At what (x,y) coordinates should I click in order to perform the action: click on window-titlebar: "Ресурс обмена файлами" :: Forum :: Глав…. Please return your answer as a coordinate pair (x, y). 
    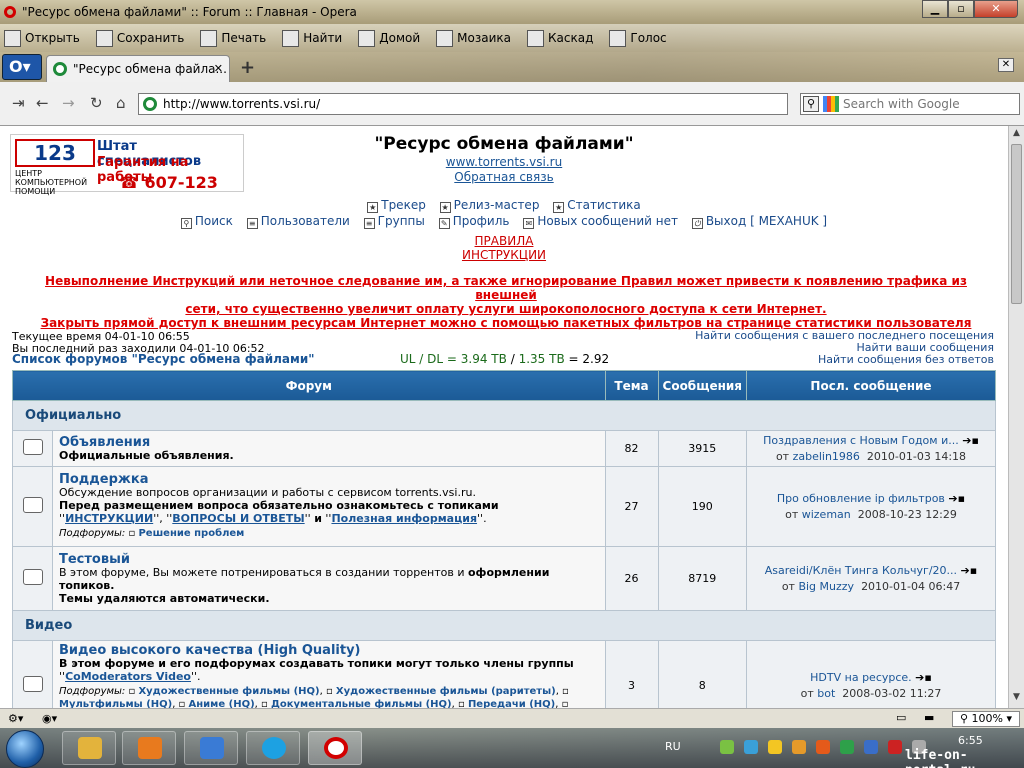
    Looking at the image, I should click on (512, 12).